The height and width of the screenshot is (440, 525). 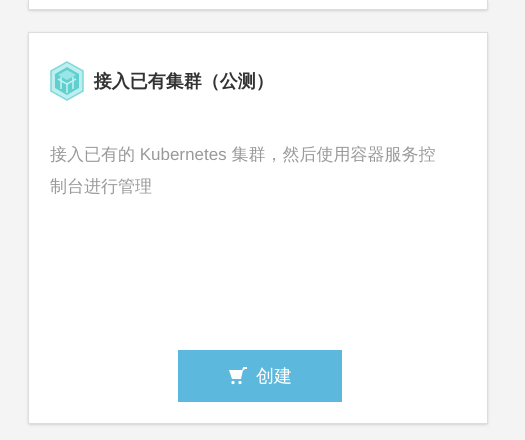 I want to click on create-button: 创建, so click(x=260, y=376).